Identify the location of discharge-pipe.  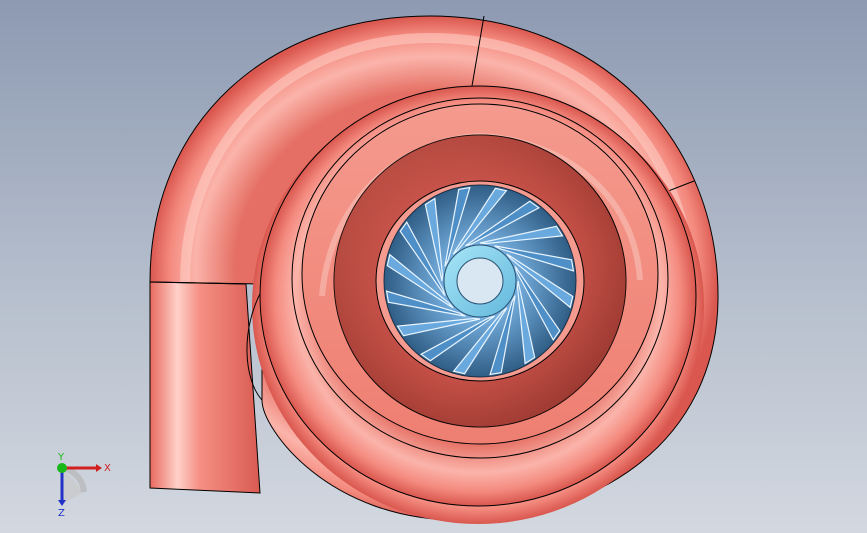
(205, 387).